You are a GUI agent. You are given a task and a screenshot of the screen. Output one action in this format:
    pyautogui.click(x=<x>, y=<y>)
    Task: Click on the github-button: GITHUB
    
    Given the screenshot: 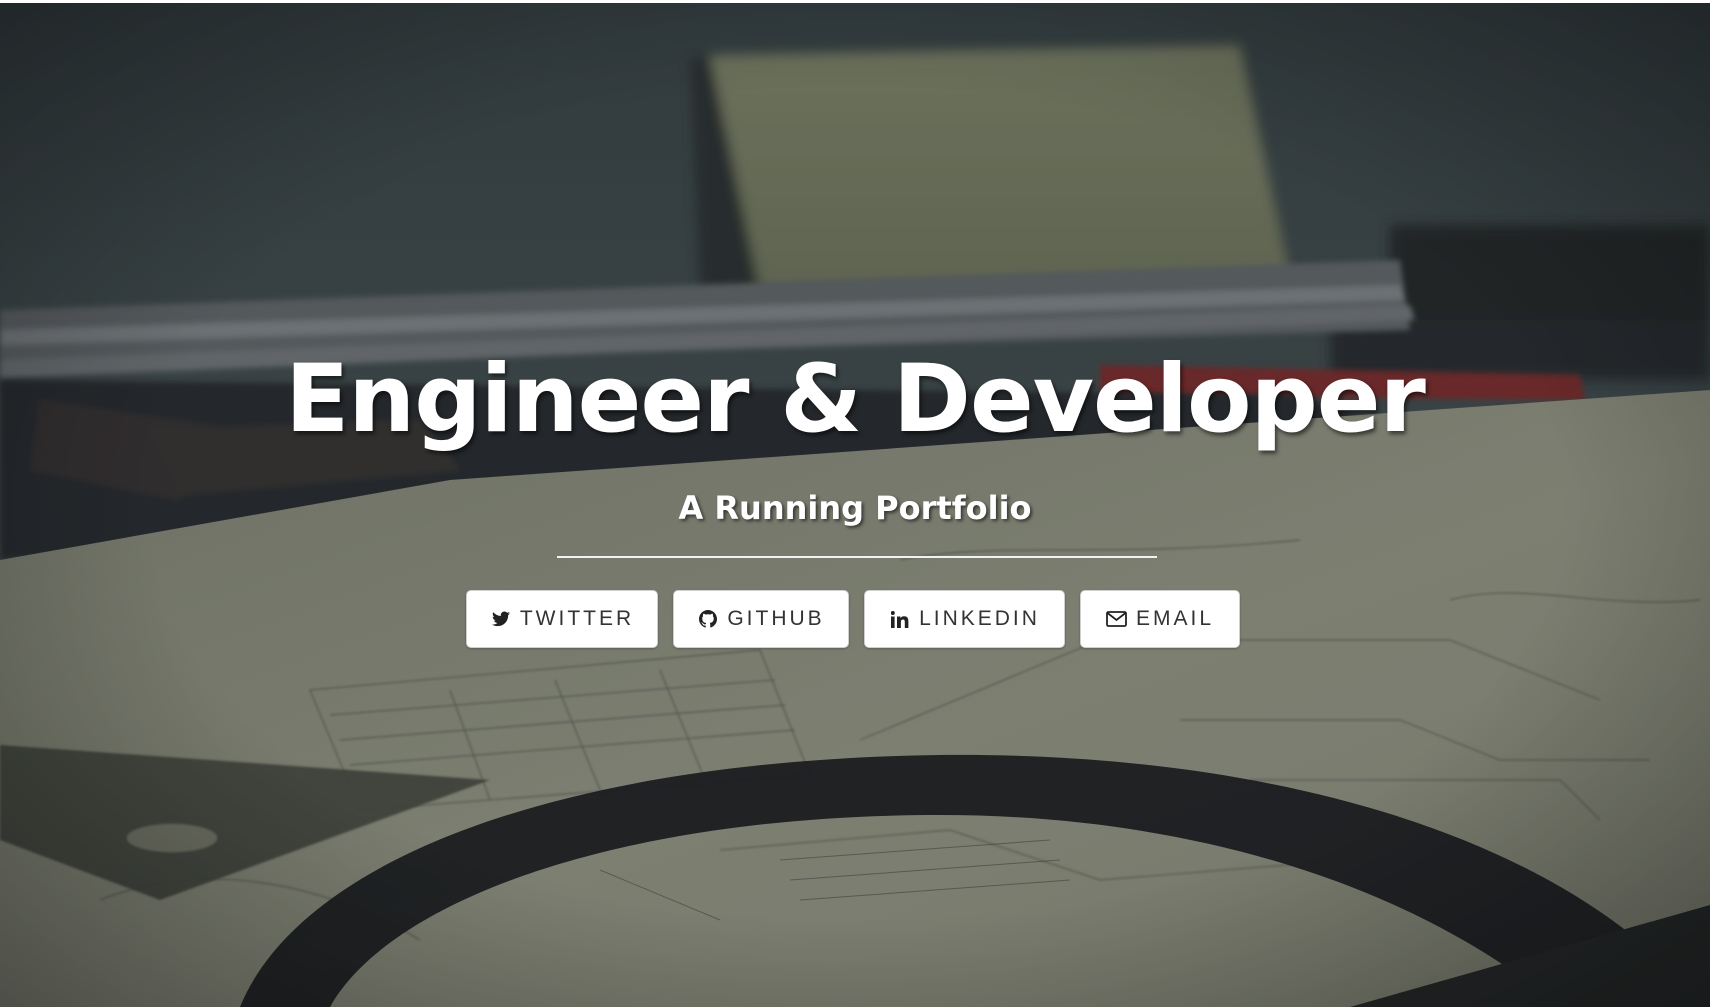 What is the action you would take?
    pyautogui.click(x=761, y=619)
    